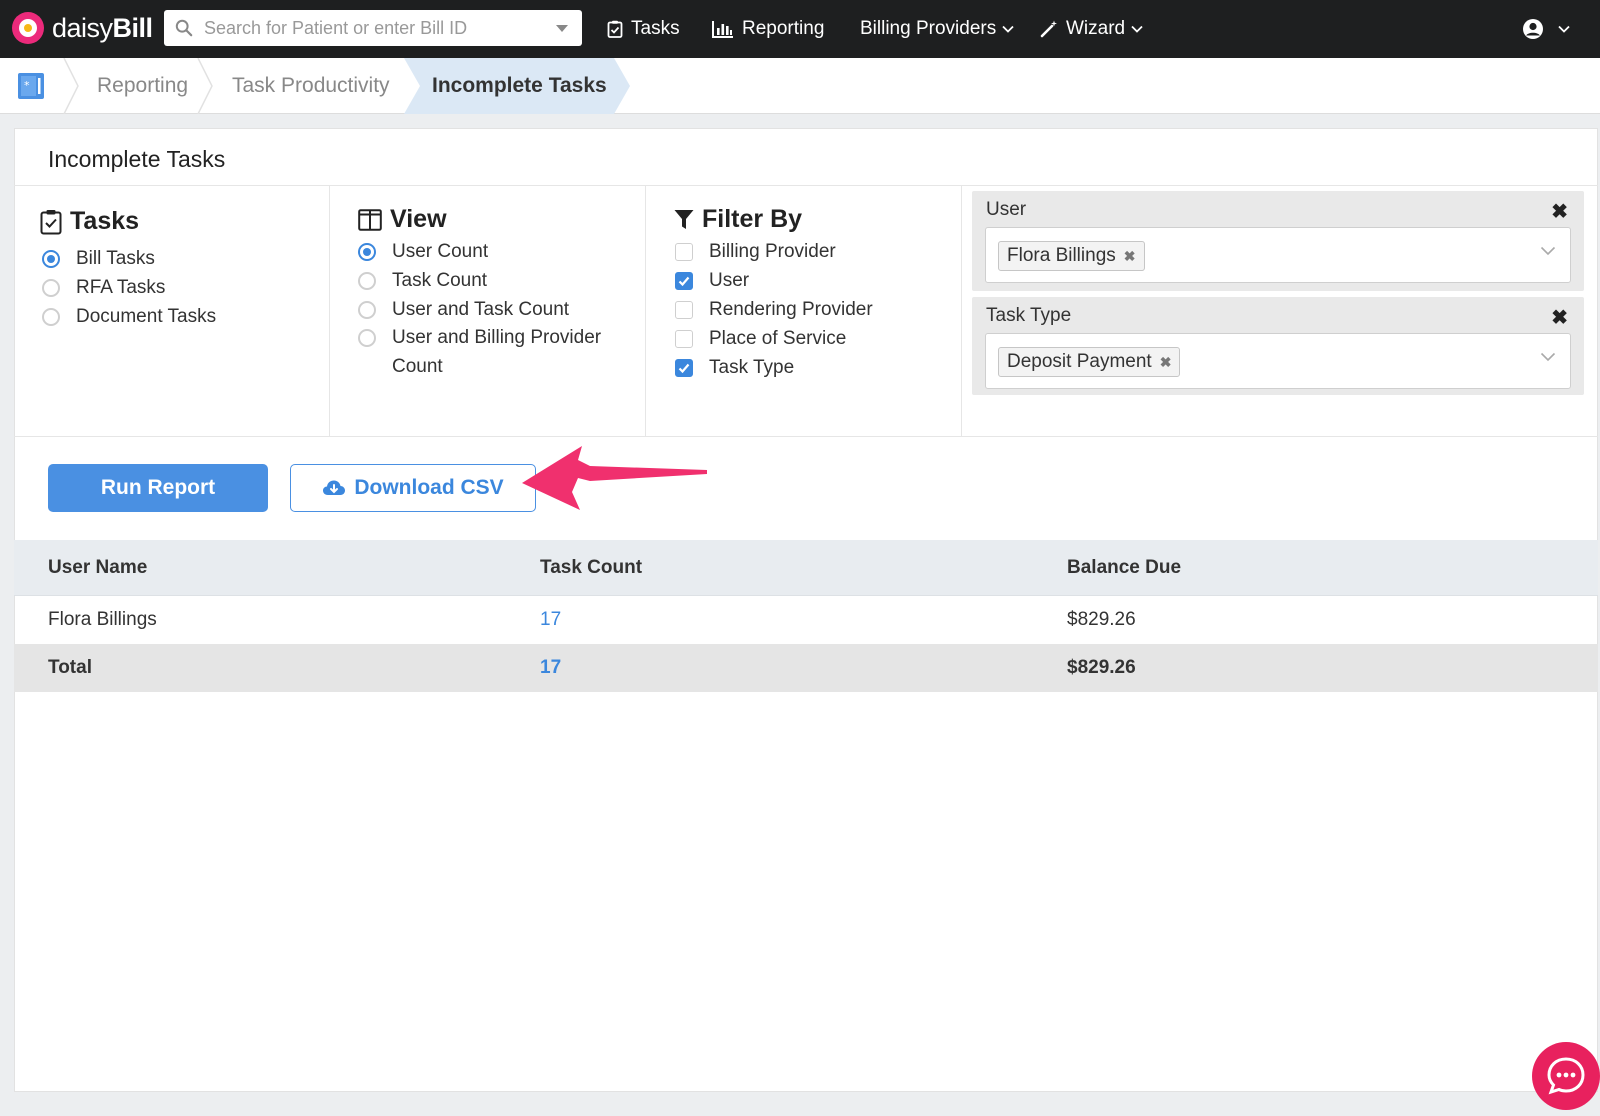 Image resolution: width=1600 pixels, height=1116 pixels. I want to click on search-placeholder: Search for Patient or enter Bill ID, so click(336, 27).